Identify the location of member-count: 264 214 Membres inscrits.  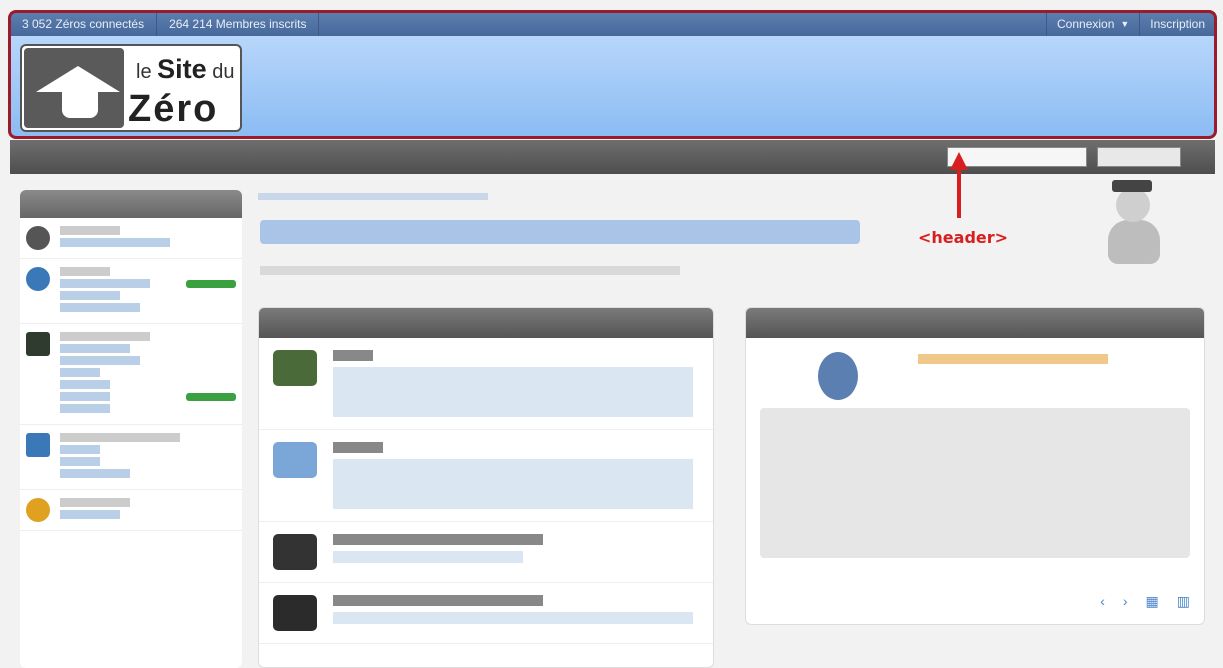
(238, 24).